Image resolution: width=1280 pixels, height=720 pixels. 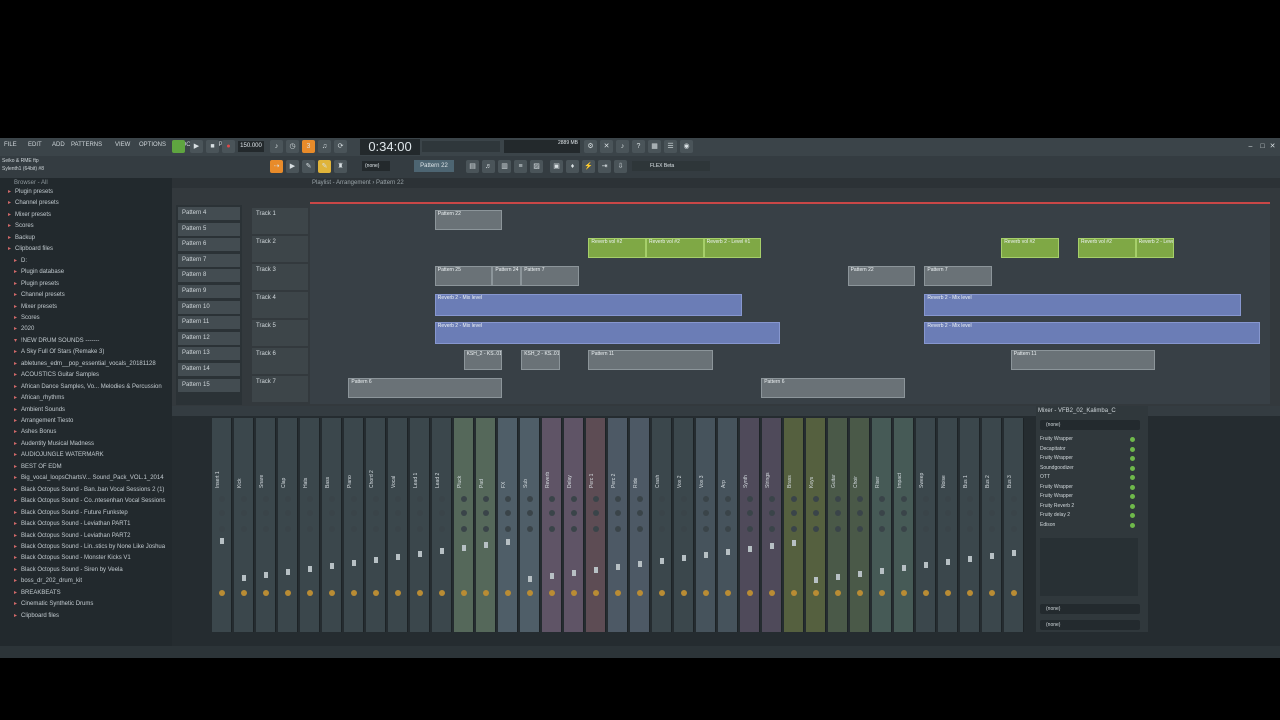 What do you see at coordinates (486, 525) in the screenshot?
I see `mixer-strip: Pad` at bounding box center [486, 525].